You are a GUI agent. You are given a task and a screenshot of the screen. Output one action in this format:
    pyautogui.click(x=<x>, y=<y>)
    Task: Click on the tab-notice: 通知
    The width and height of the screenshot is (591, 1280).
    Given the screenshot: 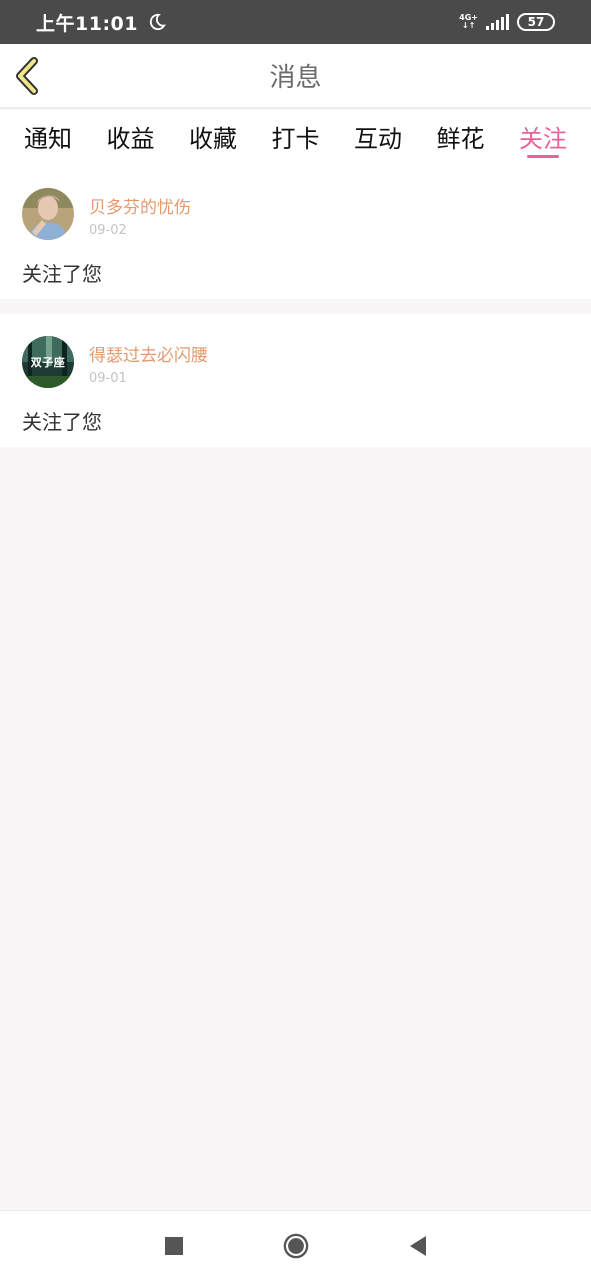 What is the action you would take?
    pyautogui.click(x=48, y=138)
    